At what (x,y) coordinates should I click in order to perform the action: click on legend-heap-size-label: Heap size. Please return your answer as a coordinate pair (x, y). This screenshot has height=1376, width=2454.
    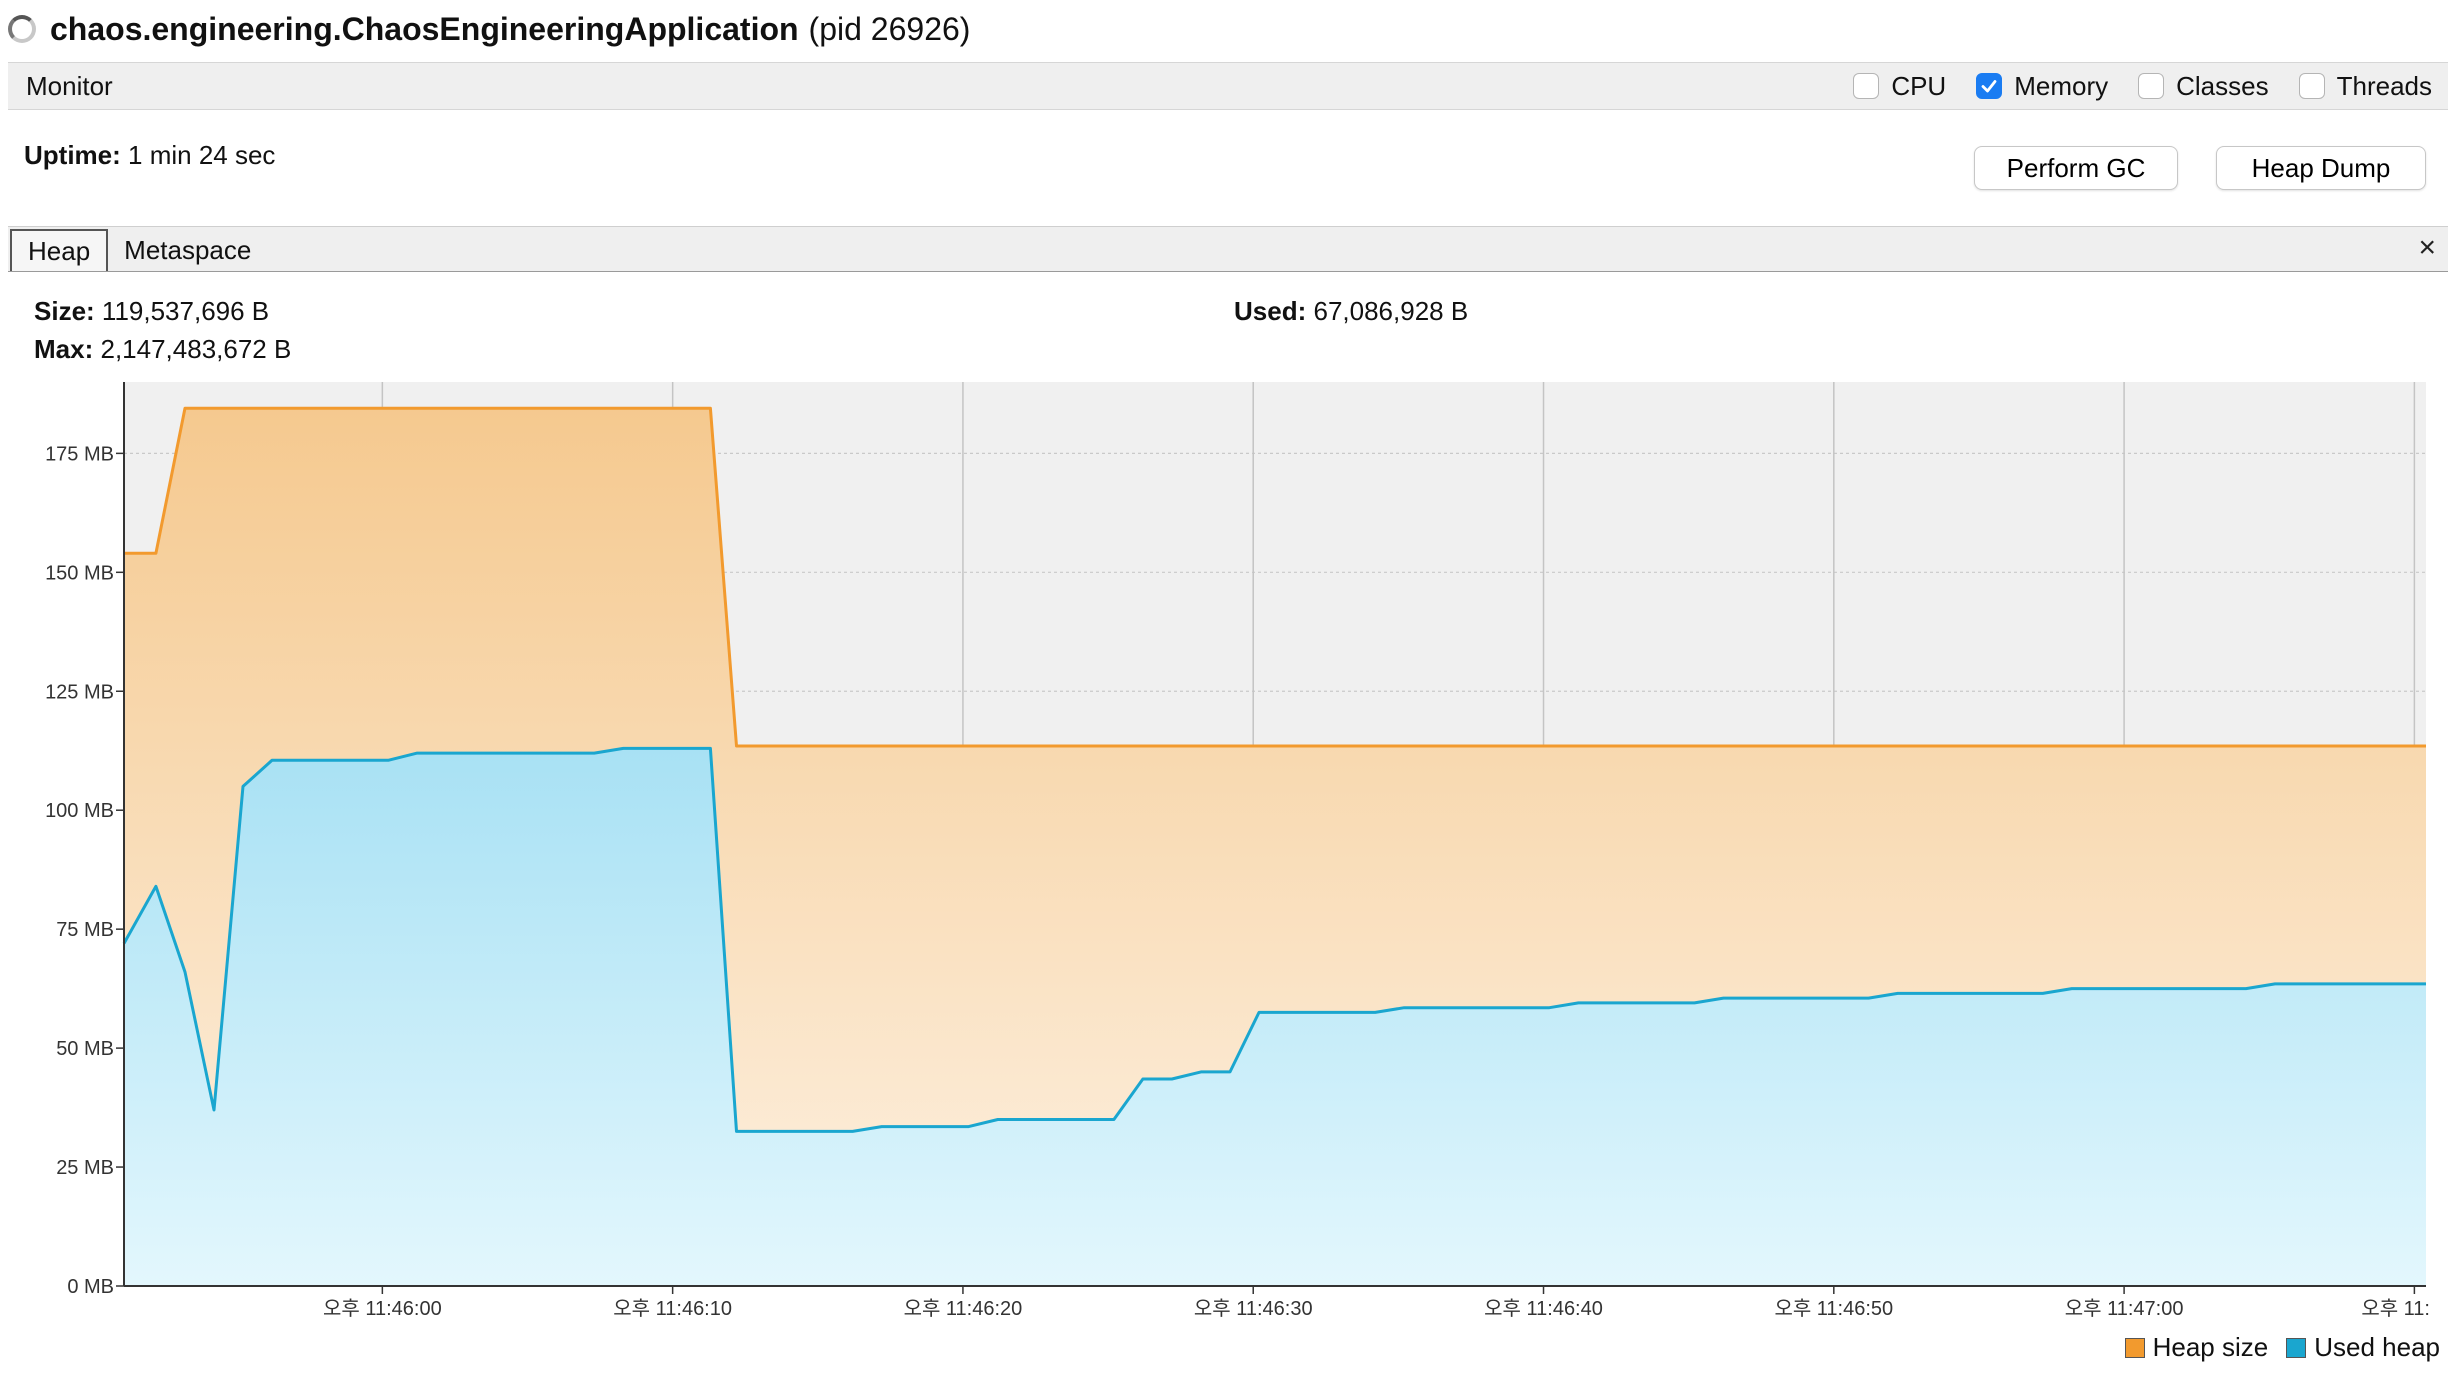
    Looking at the image, I should click on (2210, 1347).